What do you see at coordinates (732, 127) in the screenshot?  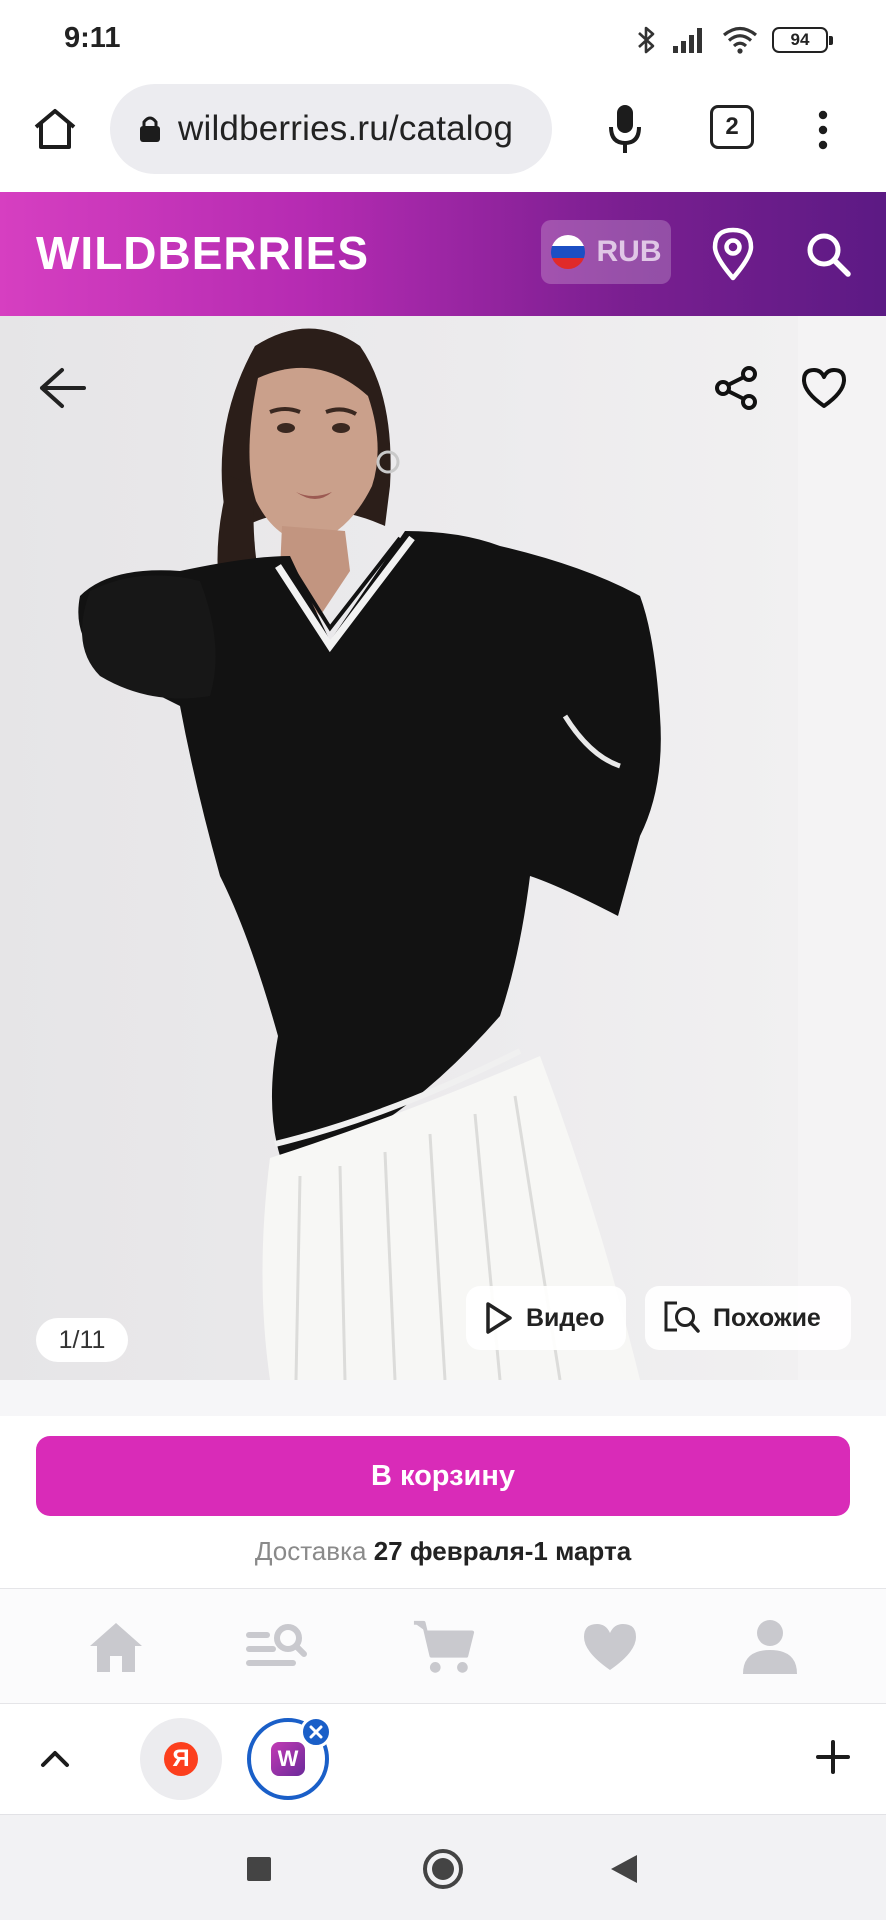 I see `tab-switcher-button: 2` at bounding box center [732, 127].